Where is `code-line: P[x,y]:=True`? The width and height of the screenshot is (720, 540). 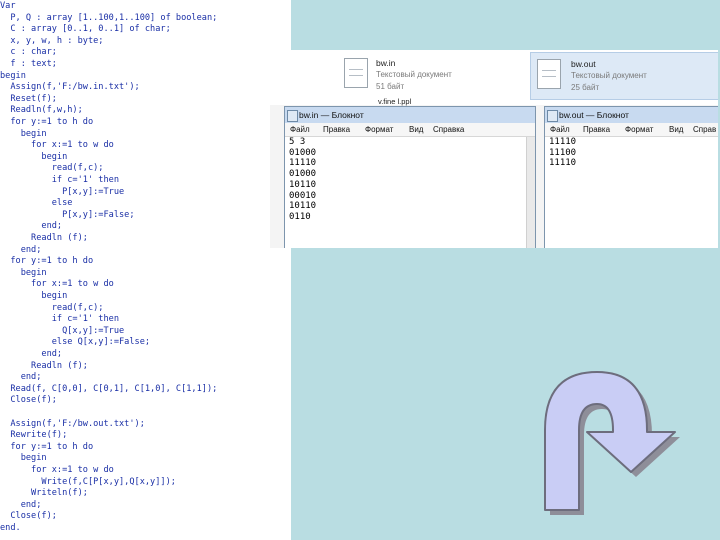 code-line: P[x,y]:=True is located at coordinates (62, 191).